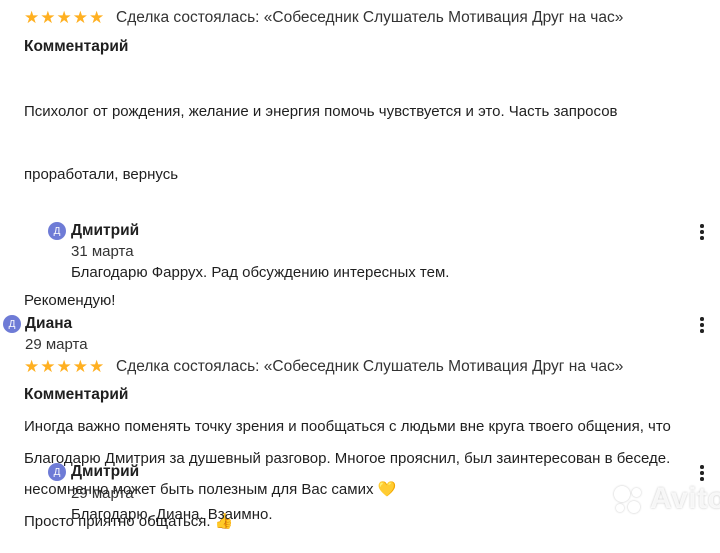  What do you see at coordinates (76, 394) in the screenshot?
I see `review2-comment-label: Комментарий` at bounding box center [76, 394].